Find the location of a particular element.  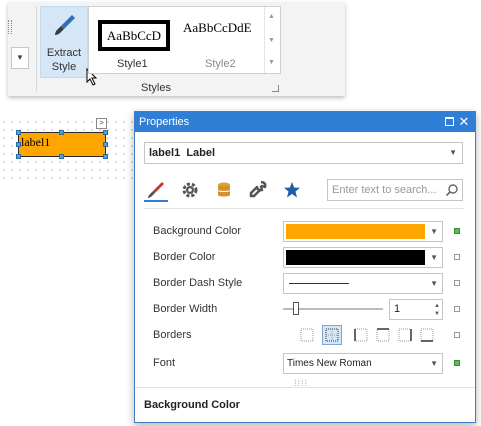

tab-data is located at coordinates (224, 190).